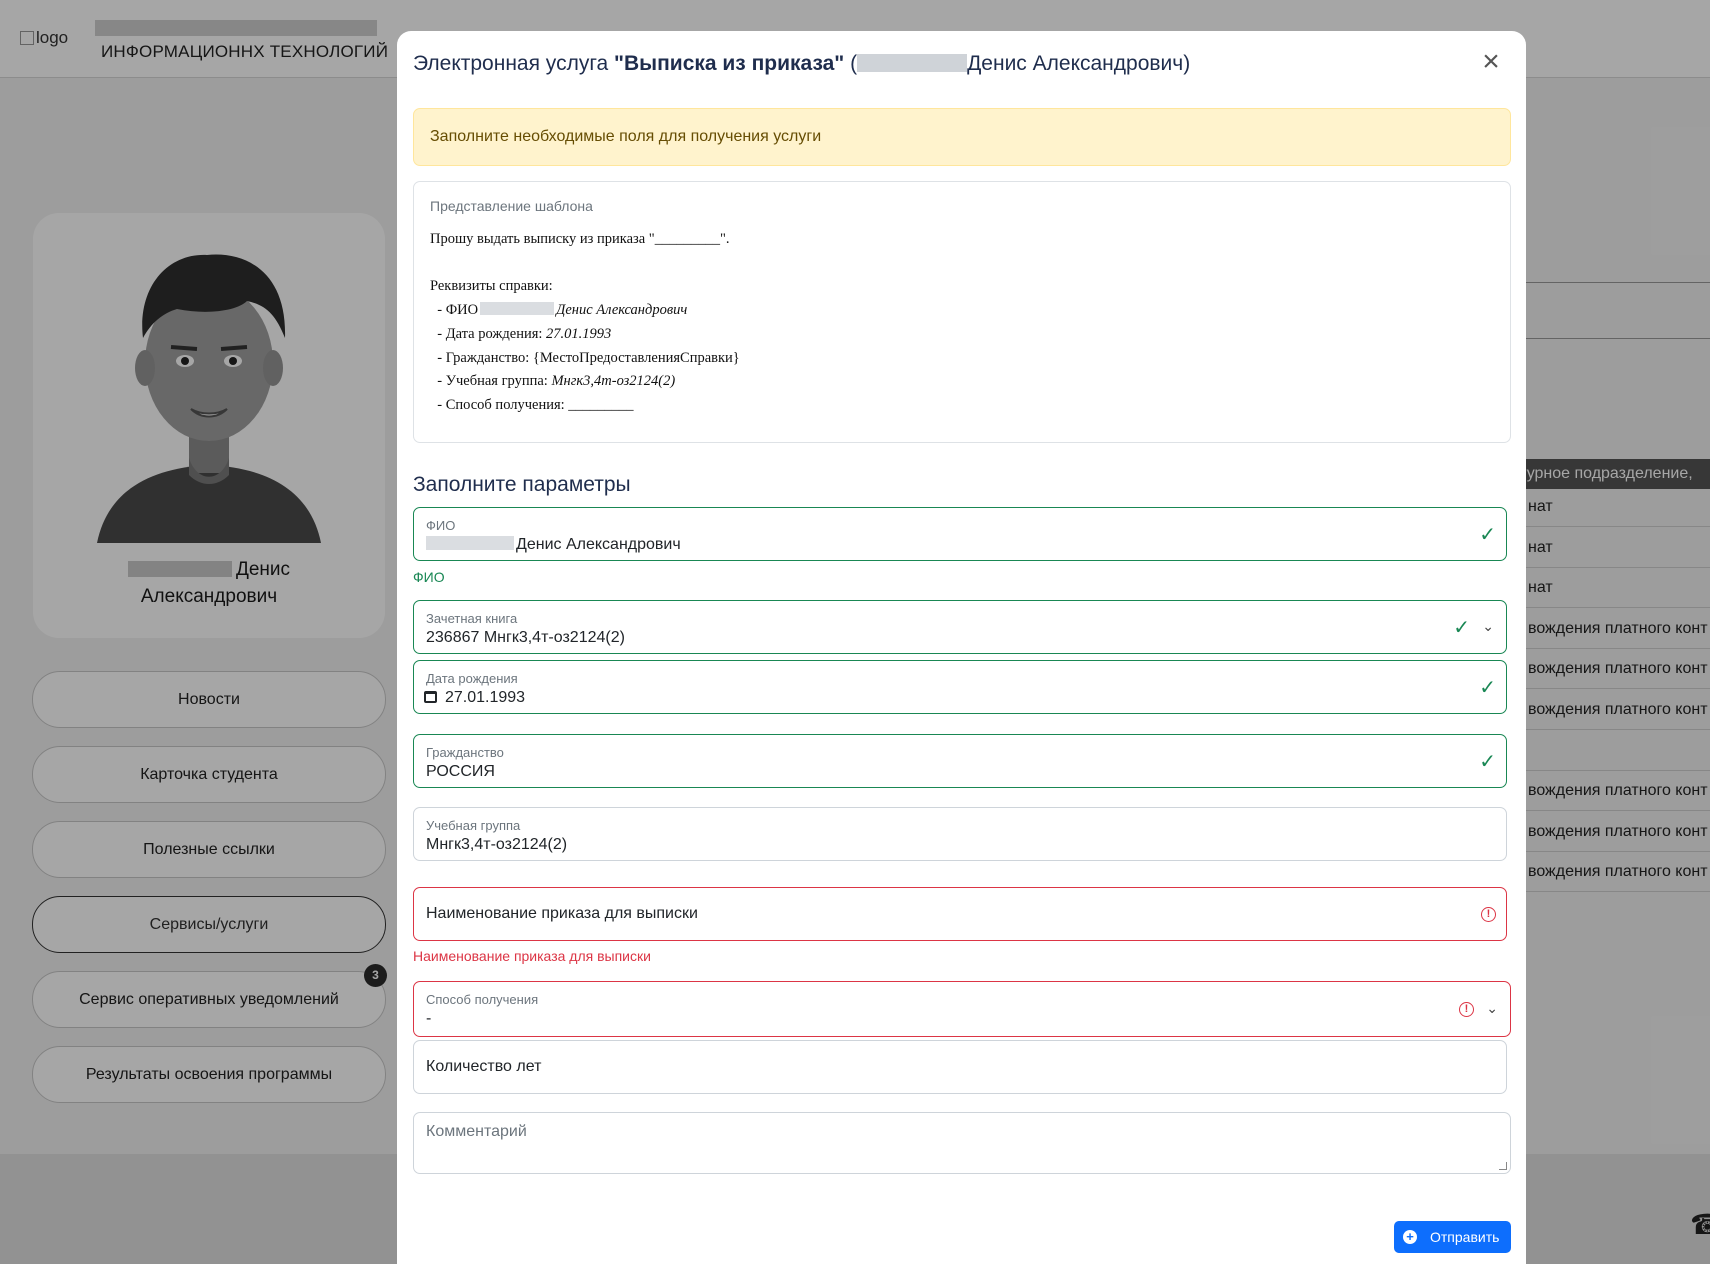 The height and width of the screenshot is (1264, 1710). Describe the element at coordinates (472, 618) in the screenshot. I see `field-label: Зачетная книга` at that location.